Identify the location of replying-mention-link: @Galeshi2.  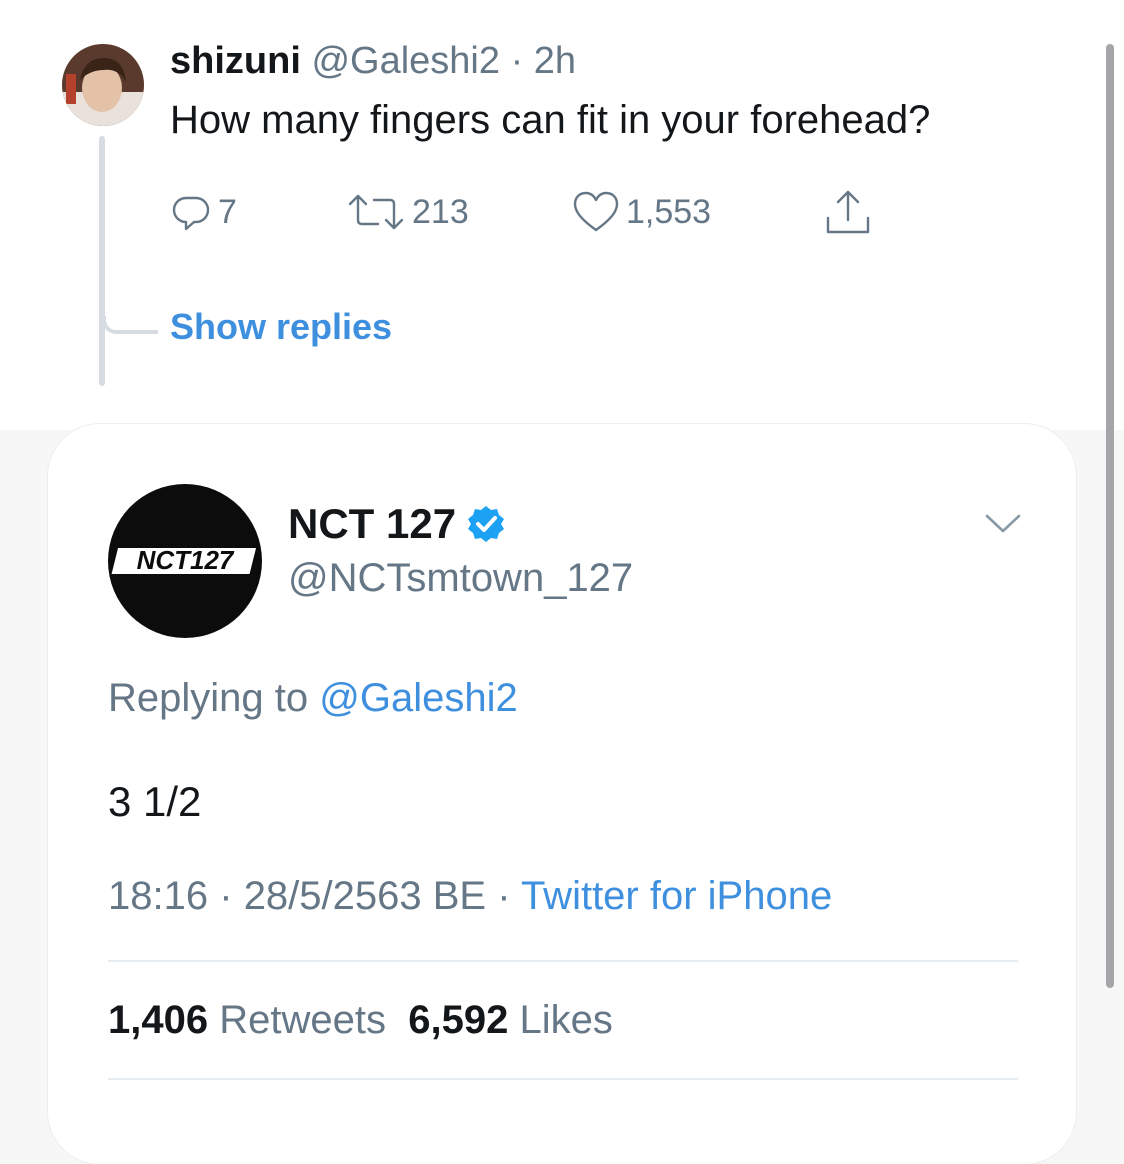
(418, 698).